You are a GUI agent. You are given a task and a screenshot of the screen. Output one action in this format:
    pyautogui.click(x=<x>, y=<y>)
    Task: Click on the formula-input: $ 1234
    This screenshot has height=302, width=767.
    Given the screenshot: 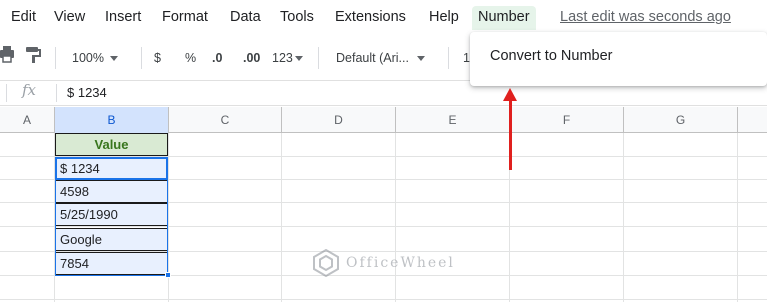 What is the action you would take?
    pyautogui.click(x=87, y=92)
    